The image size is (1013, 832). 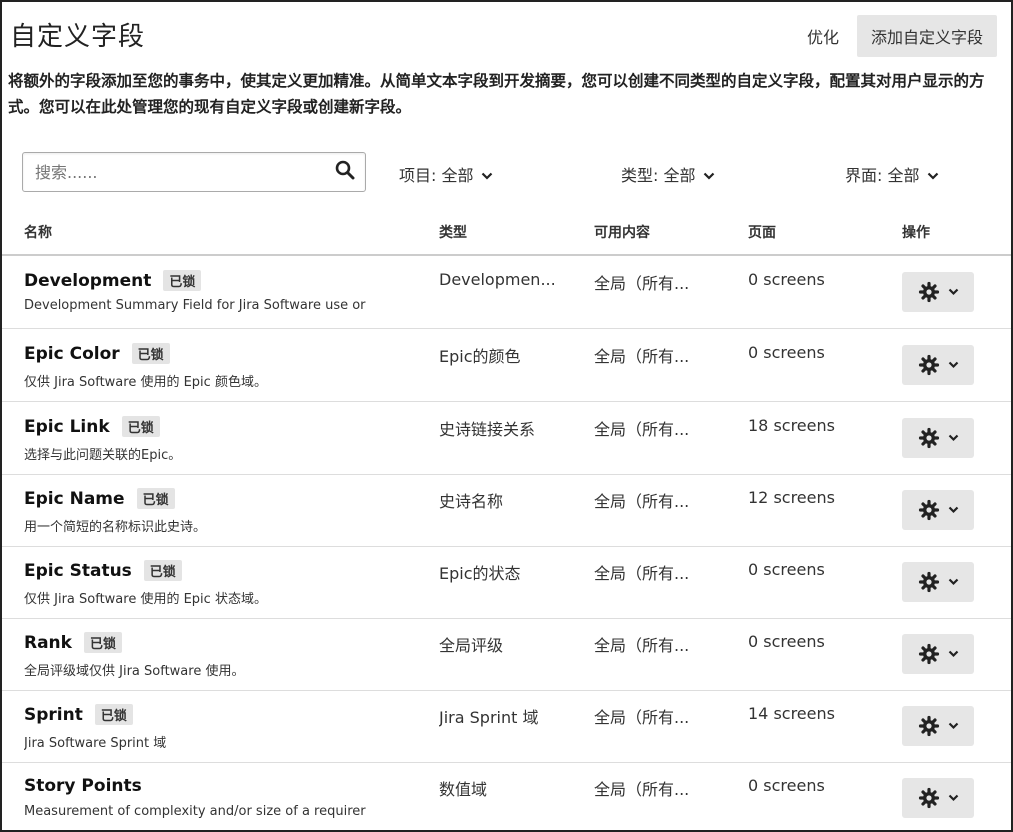 I want to click on field-type: Jira Sprint 域, so click(x=489, y=717).